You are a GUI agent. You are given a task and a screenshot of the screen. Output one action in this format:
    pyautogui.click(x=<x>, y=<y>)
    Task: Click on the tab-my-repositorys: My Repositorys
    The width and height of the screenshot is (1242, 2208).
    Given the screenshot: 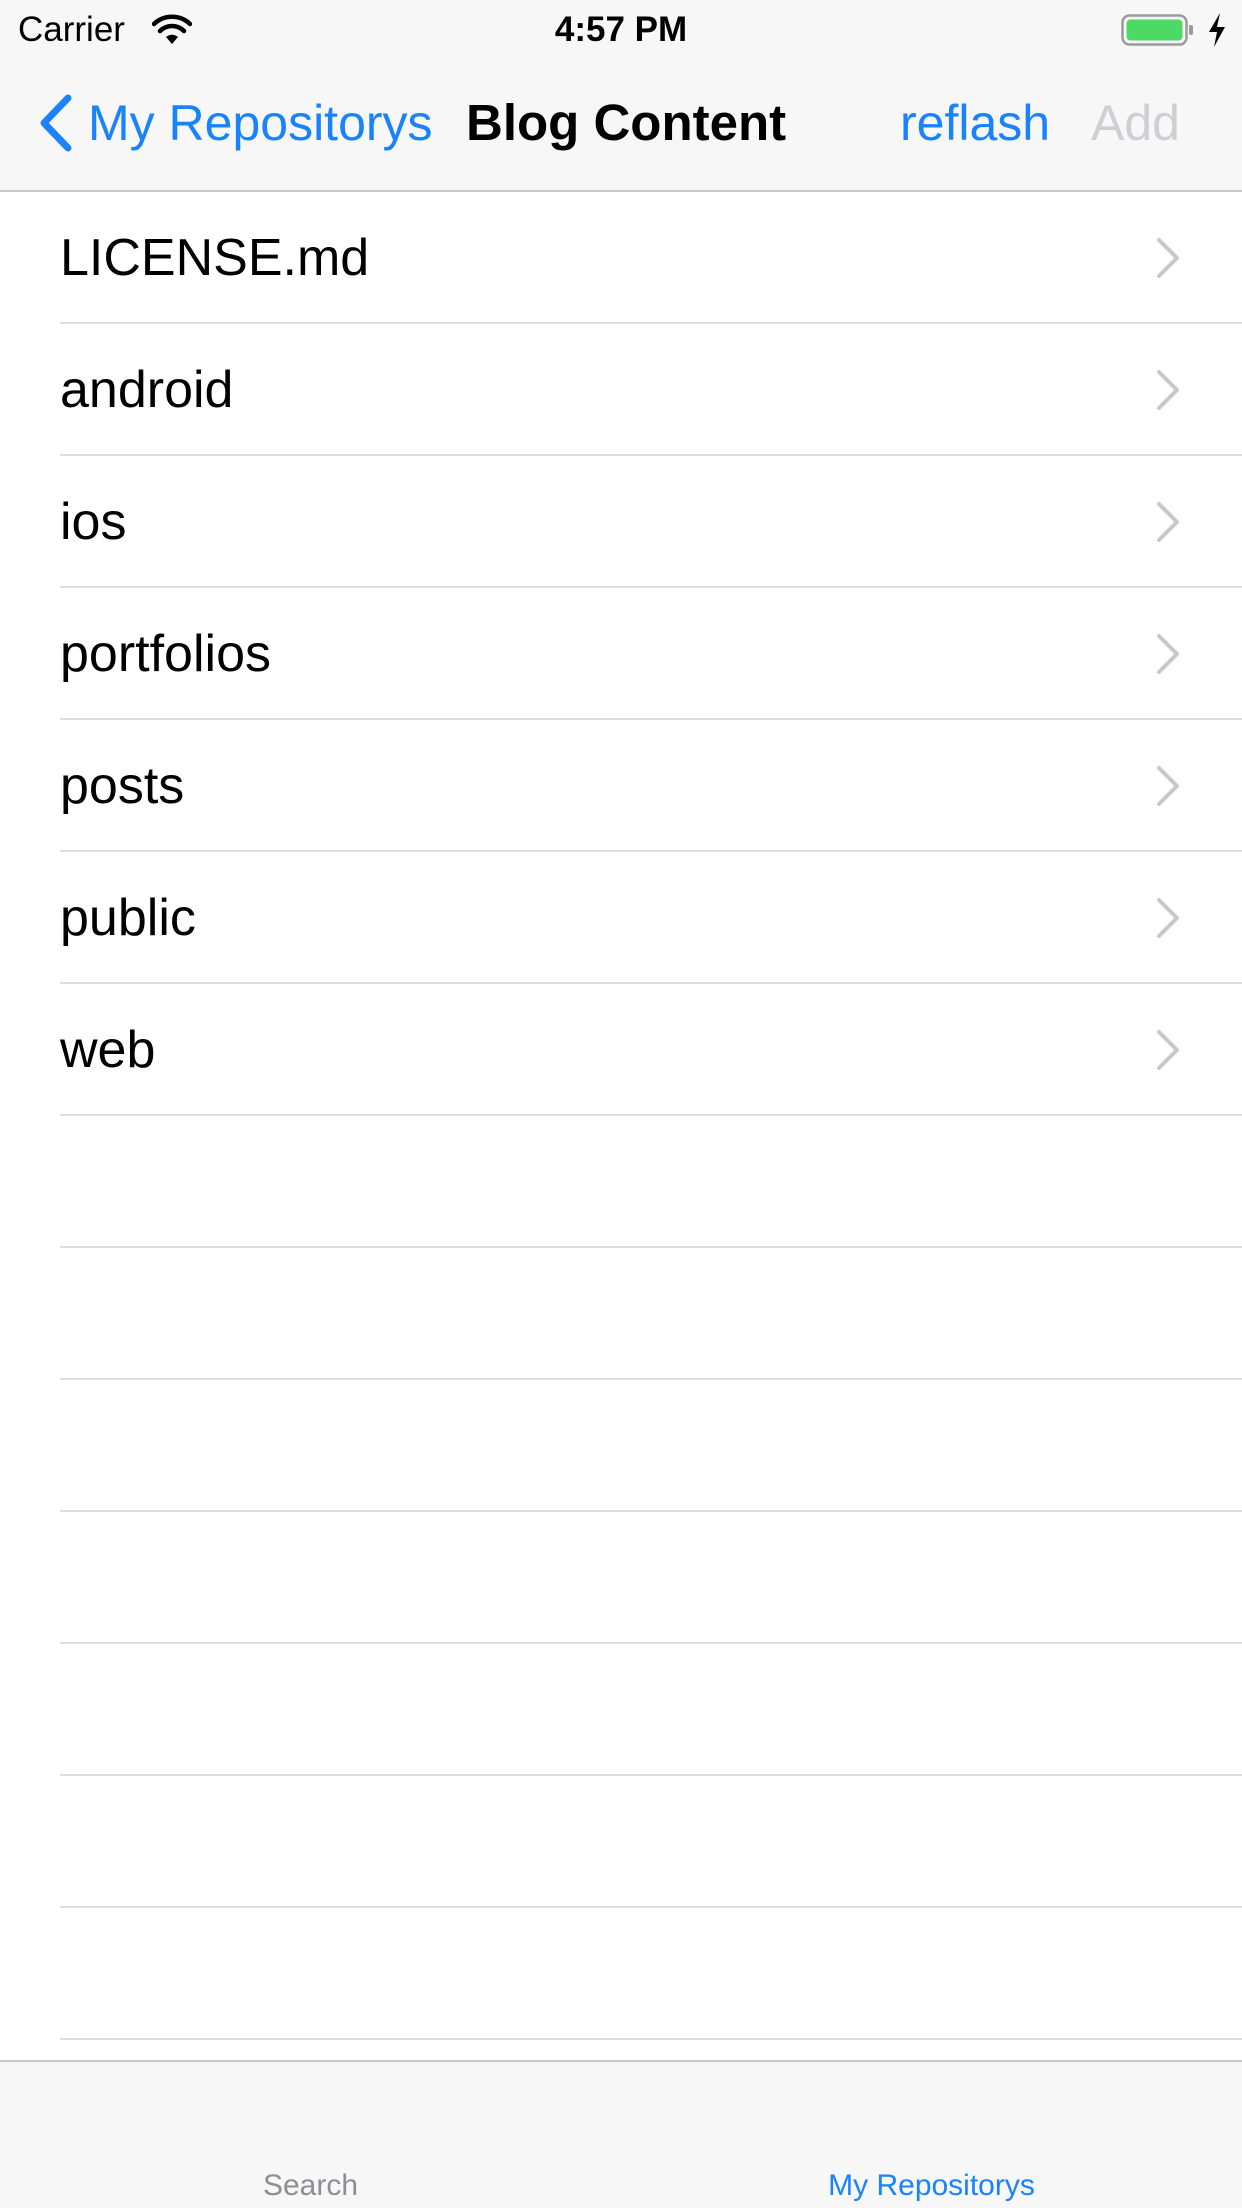 What is the action you would take?
    pyautogui.click(x=931, y=2135)
    